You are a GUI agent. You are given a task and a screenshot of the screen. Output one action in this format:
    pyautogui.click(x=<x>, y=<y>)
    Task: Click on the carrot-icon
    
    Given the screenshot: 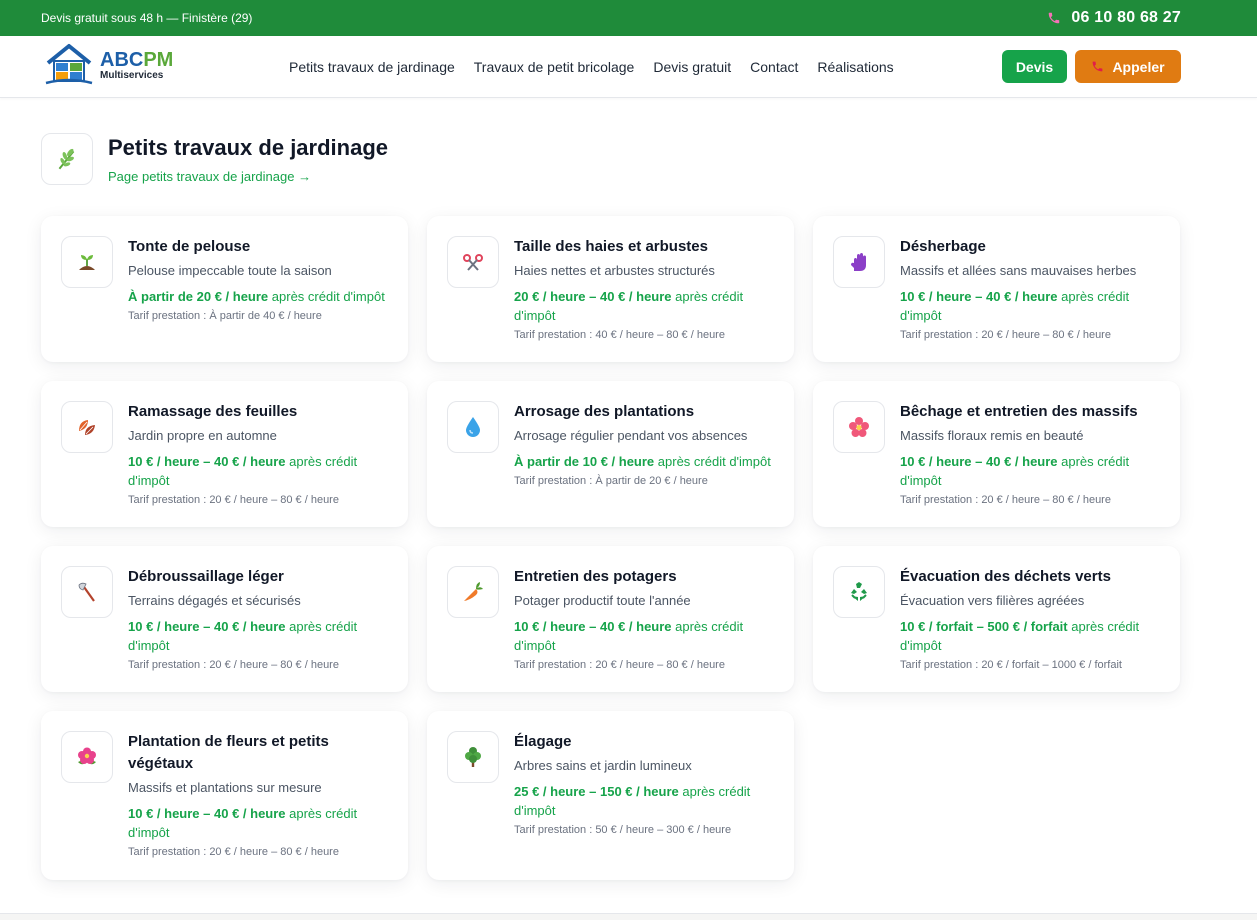 What is the action you would take?
    pyautogui.click(x=473, y=591)
    